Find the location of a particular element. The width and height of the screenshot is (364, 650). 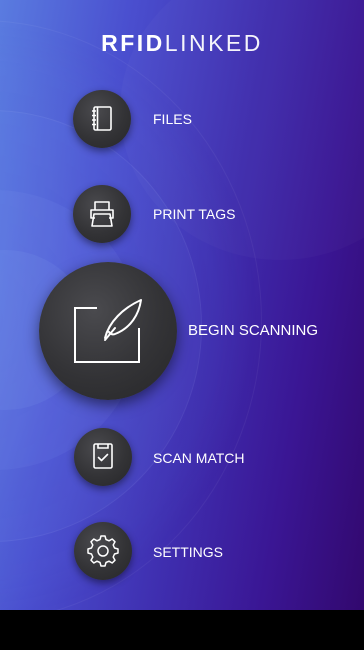

files-button: FILES is located at coordinates (173, 120).